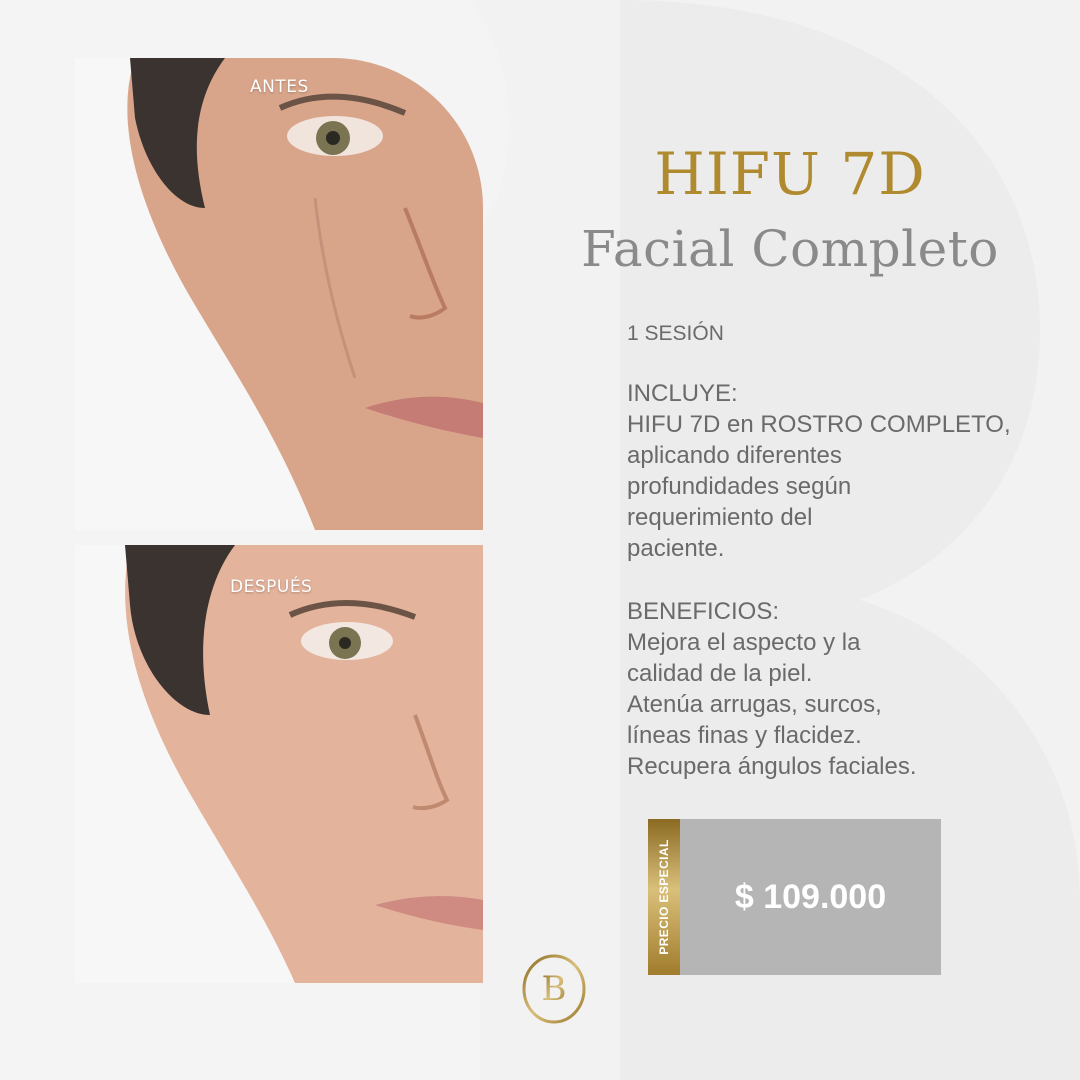 This screenshot has height=1080, width=1080. I want to click on benefits-heading: BENEFICIOS:, so click(703, 611).